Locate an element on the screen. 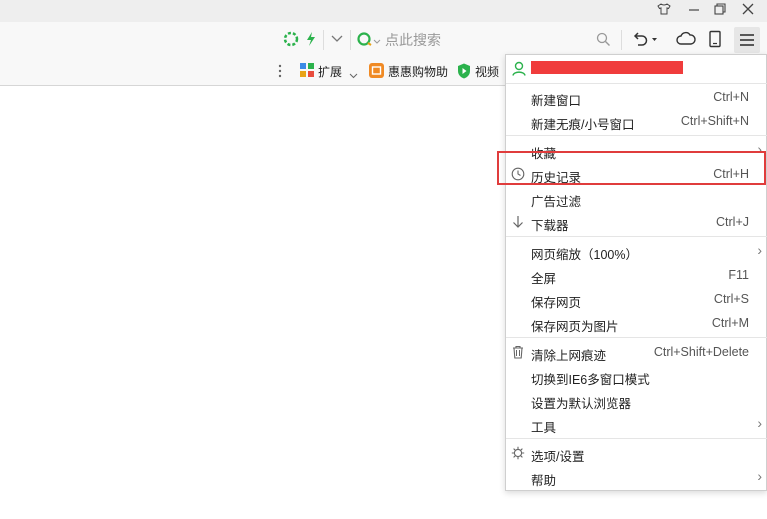  menu-item-zoom: 网页缩放（100%） › is located at coordinates (636, 251).